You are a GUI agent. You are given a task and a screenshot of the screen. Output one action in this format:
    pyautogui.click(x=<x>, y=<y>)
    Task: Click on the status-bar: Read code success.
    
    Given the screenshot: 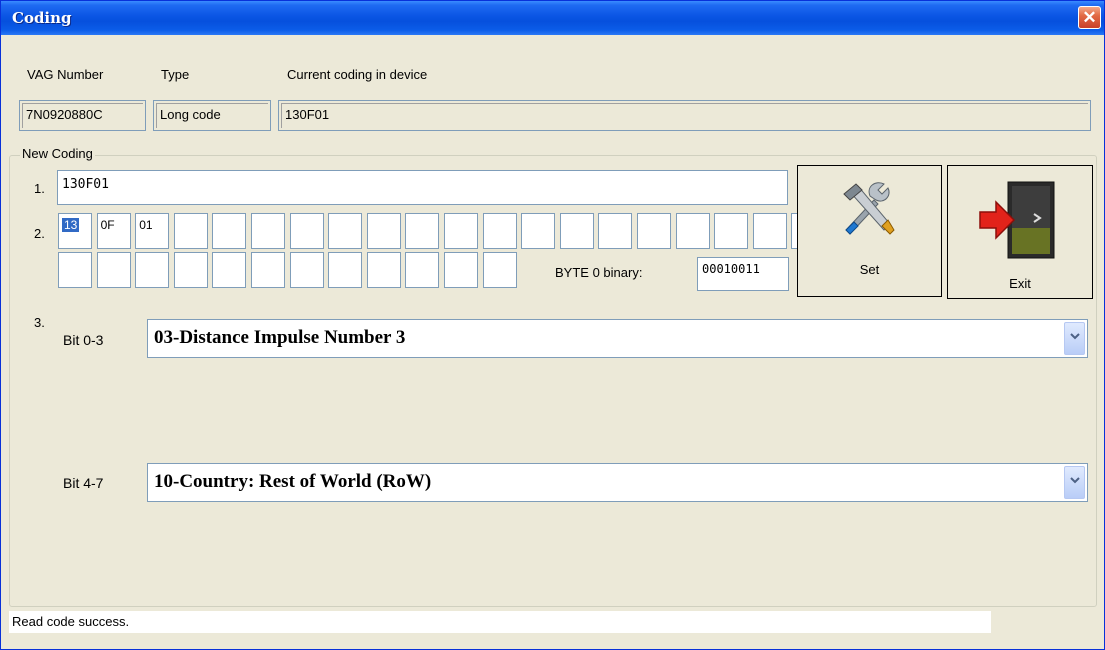 What is the action you would take?
    pyautogui.click(x=500, y=622)
    